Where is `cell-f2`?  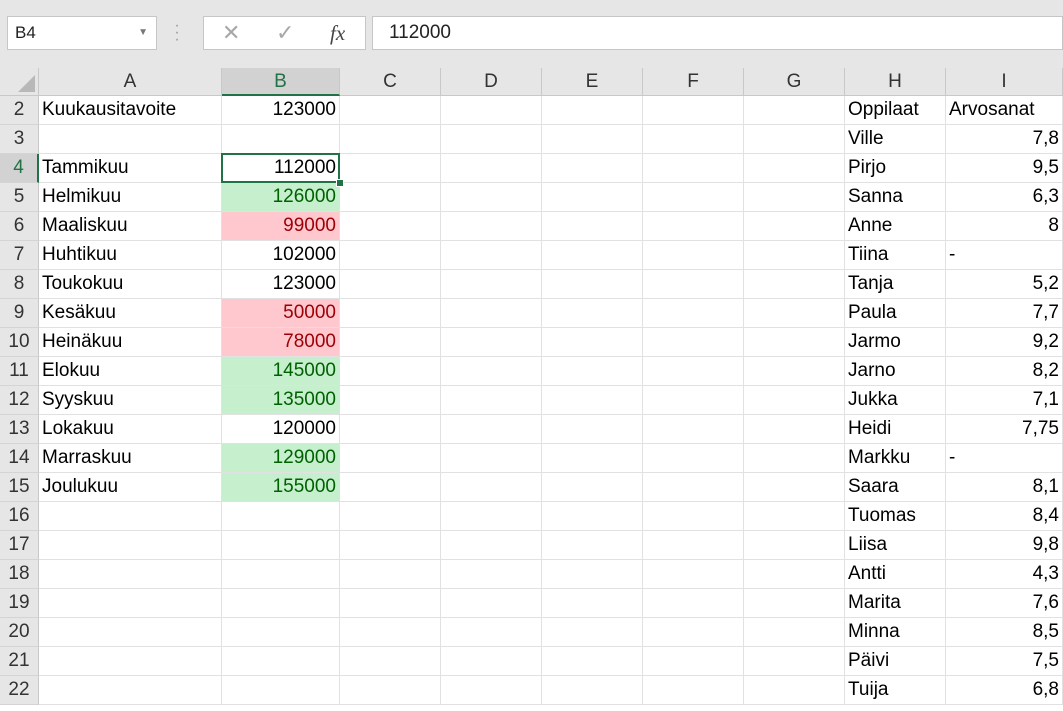 cell-f2 is located at coordinates (693, 110).